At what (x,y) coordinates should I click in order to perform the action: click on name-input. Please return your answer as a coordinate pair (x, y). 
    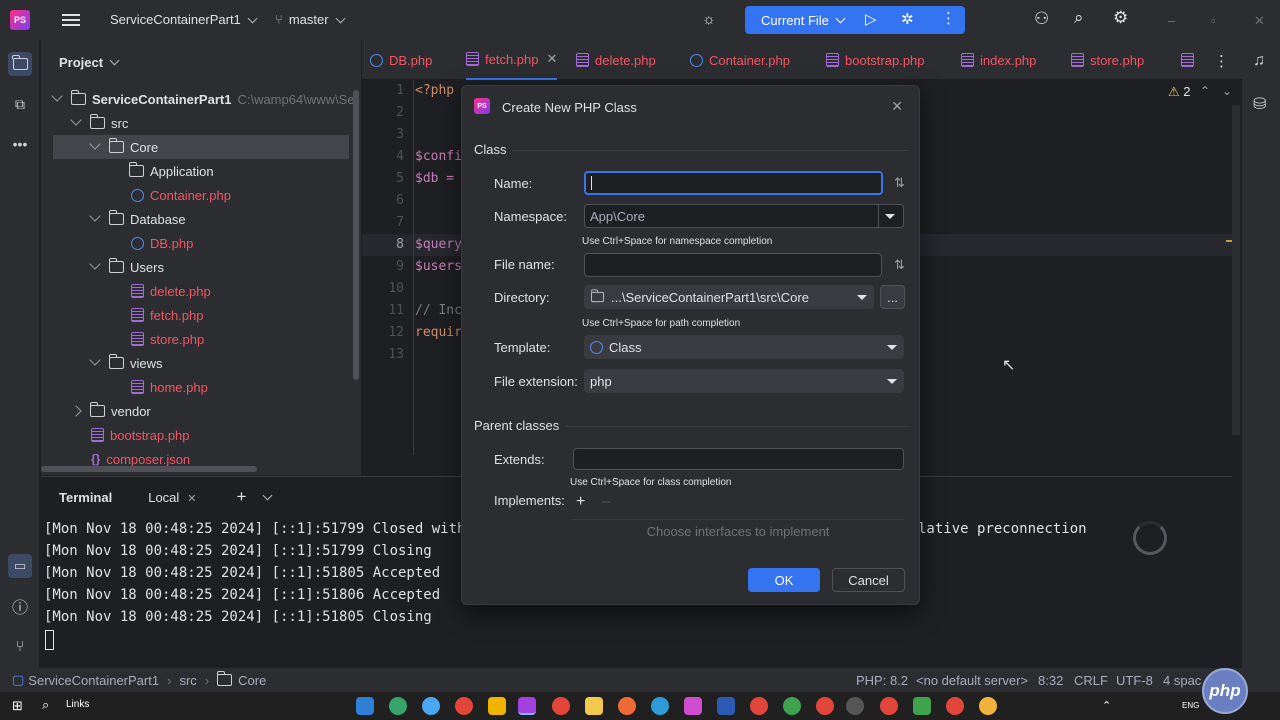
    Looking at the image, I should click on (733, 183).